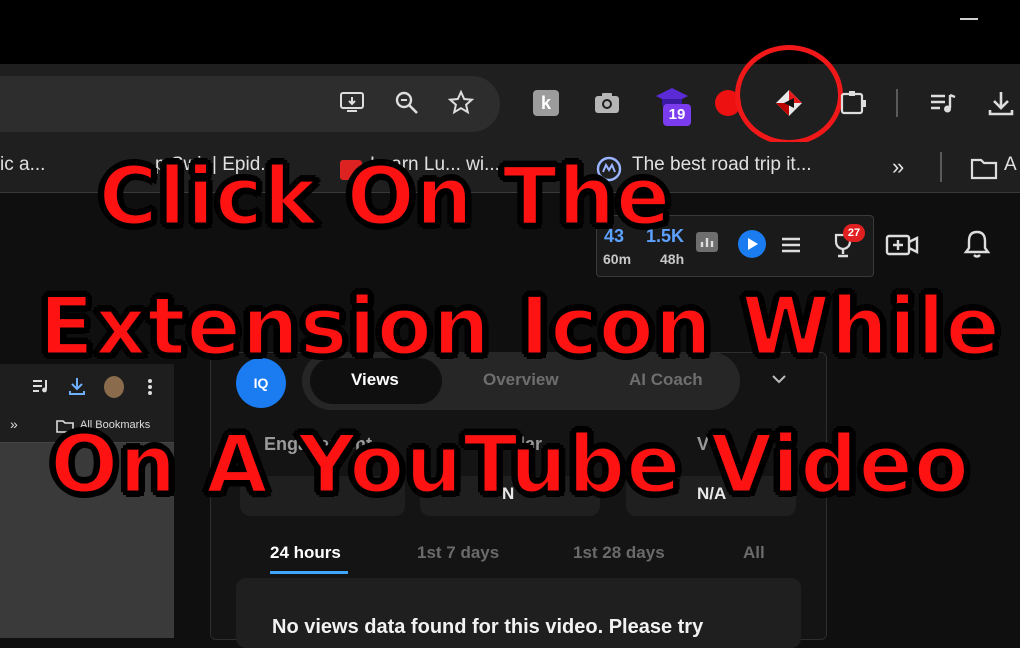  What do you see at coordinates (384, 197) in the screenshot?
I see `caption-line-1: Click On The` at bounding box center [384, 197].